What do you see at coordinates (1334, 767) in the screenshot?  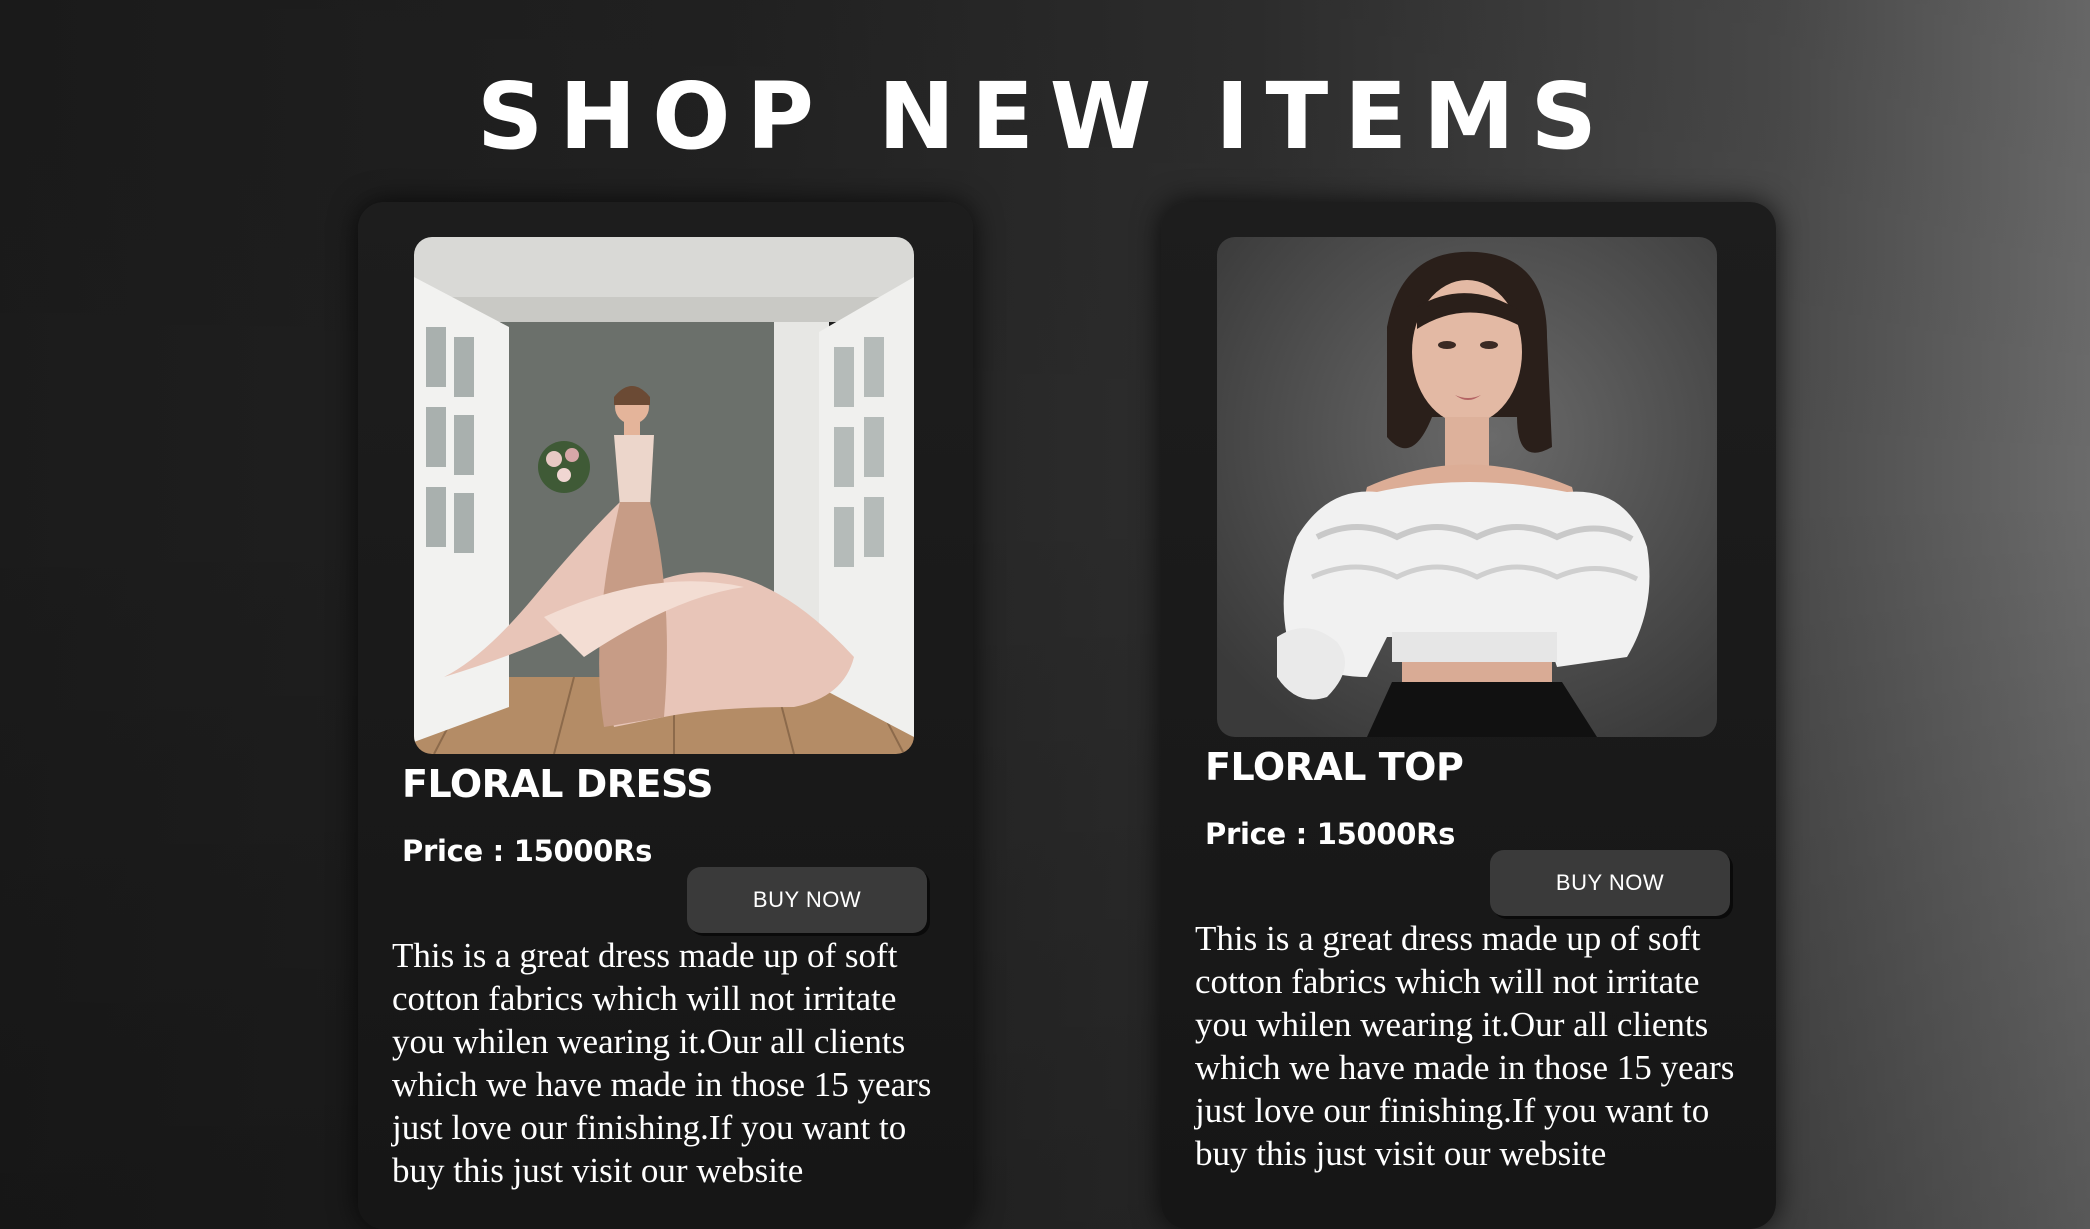 I see `product-name: FLORAL TOP` at bounding box center [1334, 767].